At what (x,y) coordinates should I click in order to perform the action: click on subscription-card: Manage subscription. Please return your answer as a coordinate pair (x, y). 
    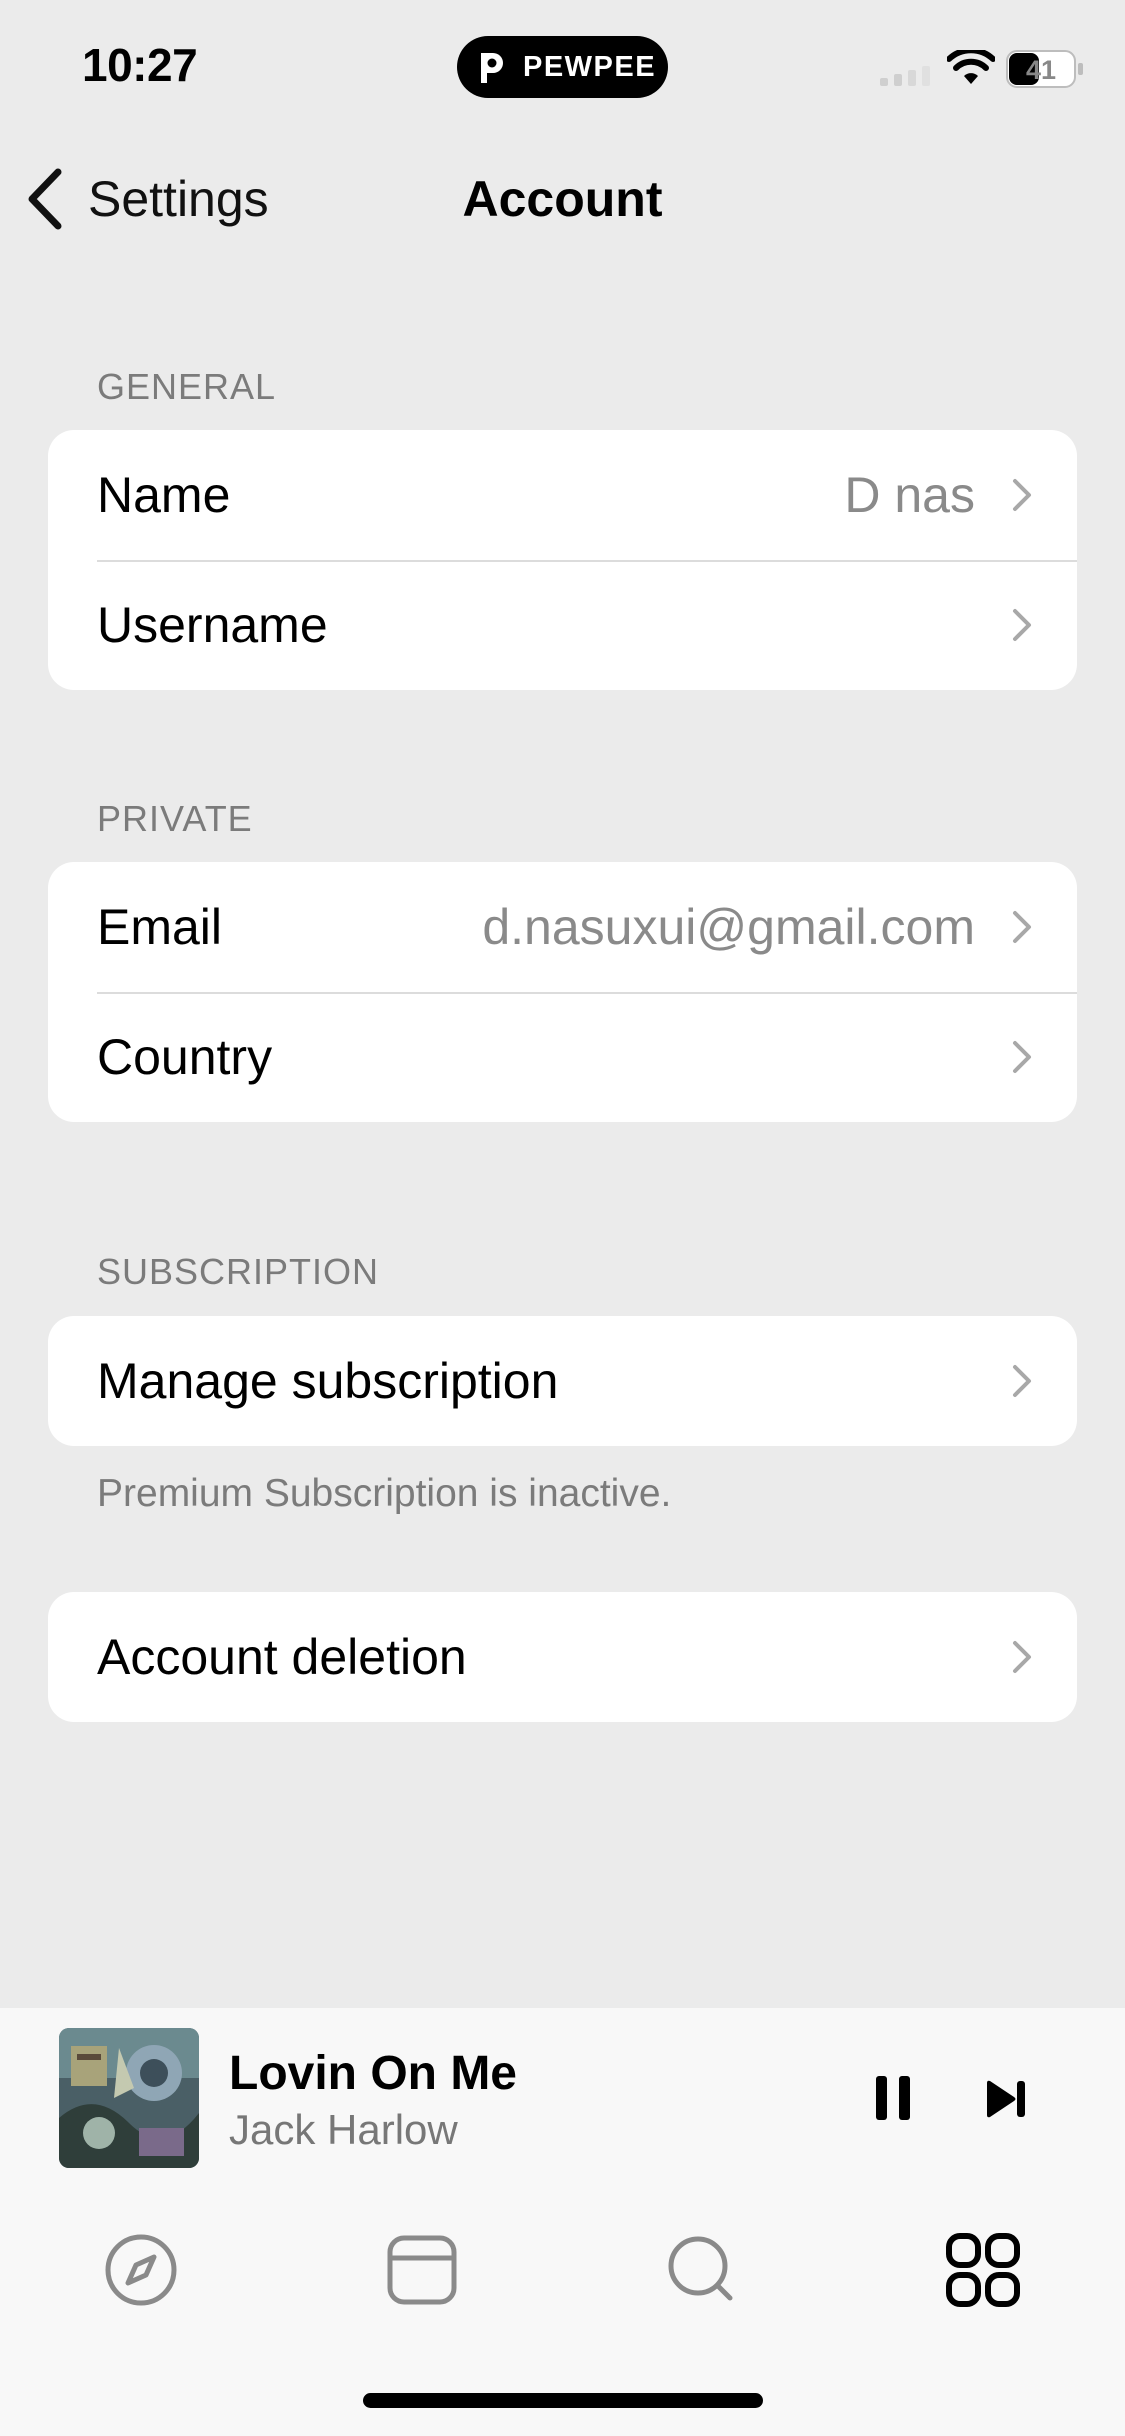
    Looking at the image, I should click on (562, 1381).